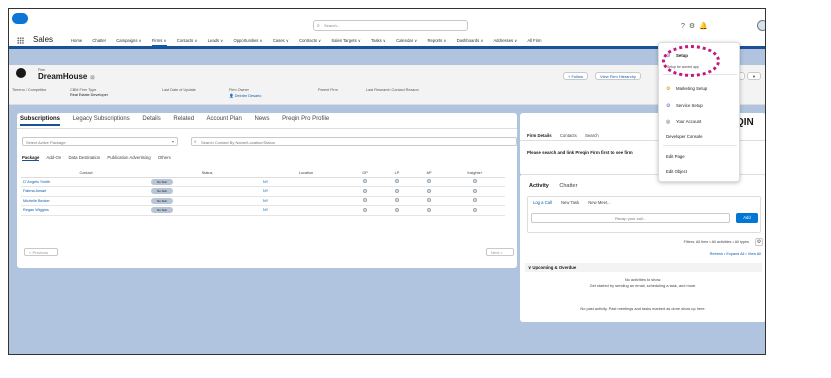 The image size is (831, 378). What do you see at coordinates (128, 40) in the screenshot?
I see `nav-item-campaigns: Campaigns ∨` at bounding box center [128, 40].